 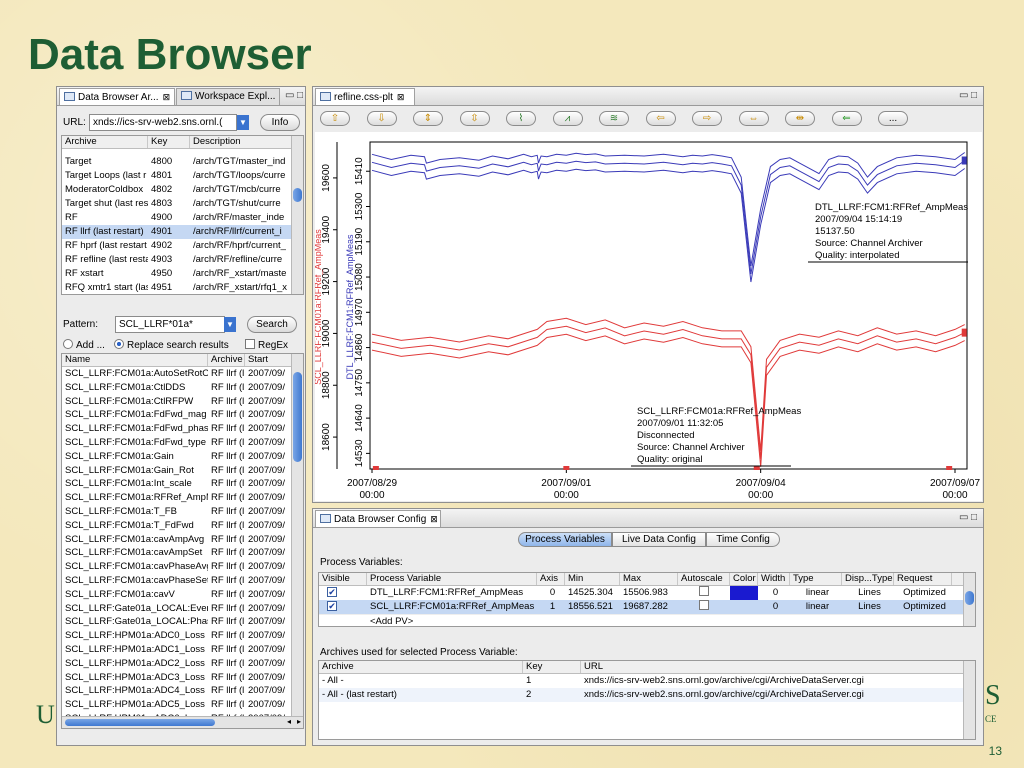 I want to click on maximize-icon: □, so click(x=974, y=95).